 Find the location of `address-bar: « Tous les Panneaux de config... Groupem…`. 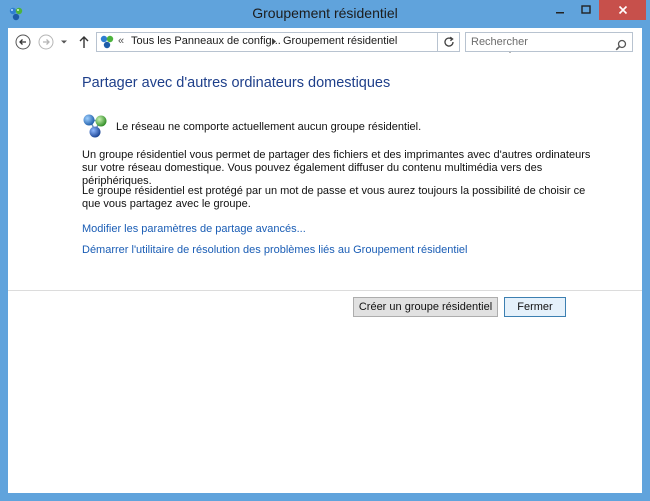

address-bar: « Tous les Panneaux de config... Groupem… is located at coordinates (305, 42).